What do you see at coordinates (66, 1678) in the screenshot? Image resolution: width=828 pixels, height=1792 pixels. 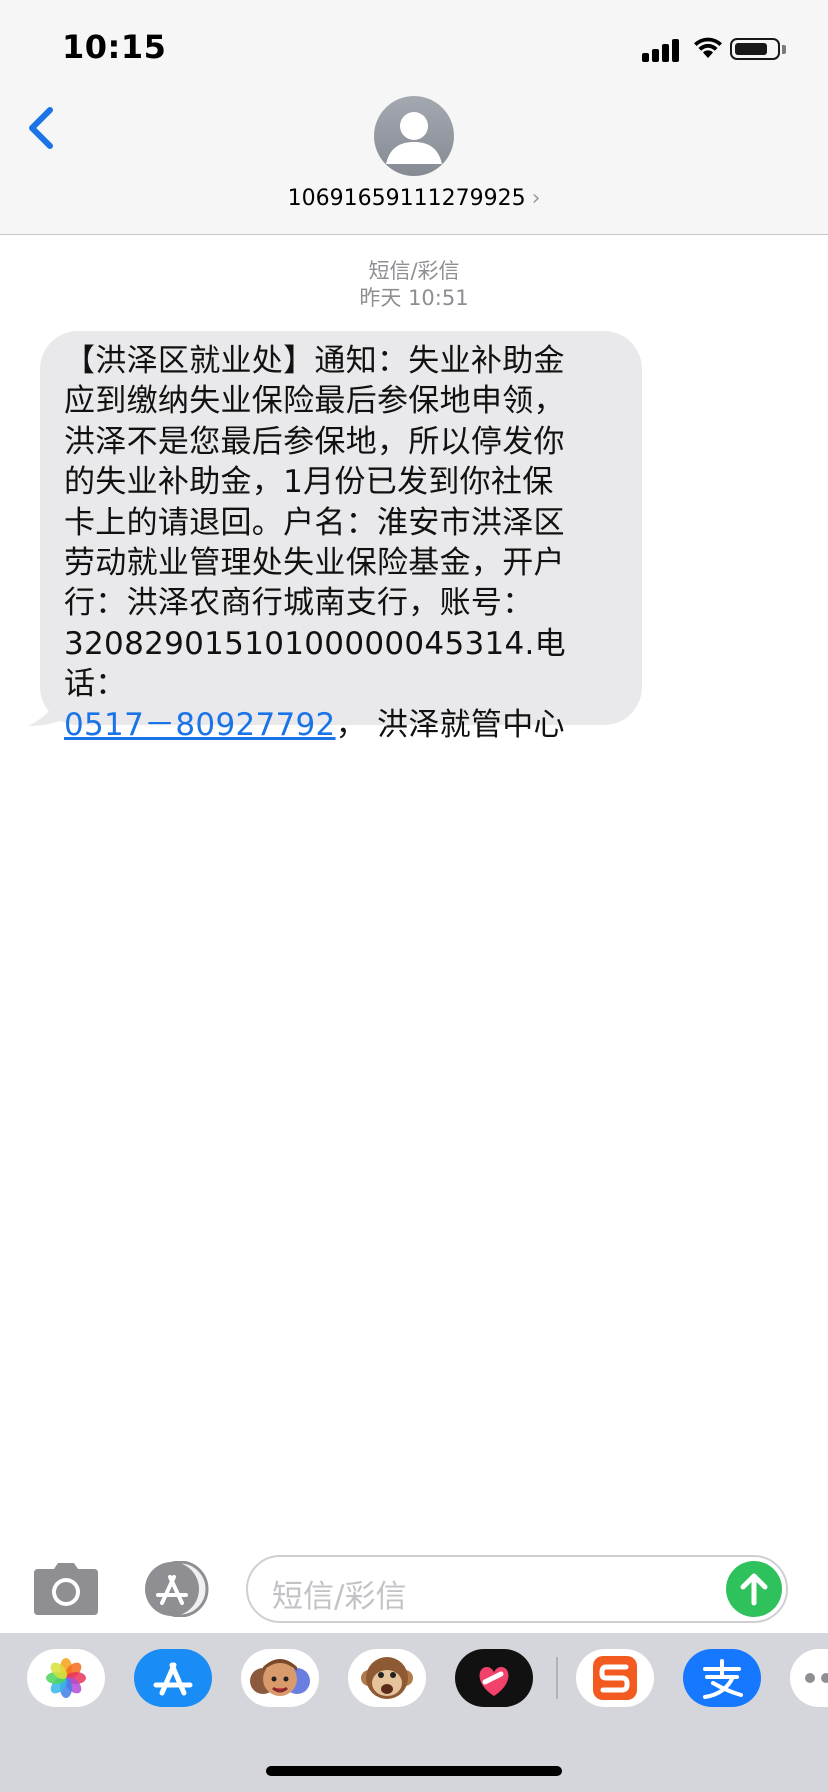 I see `photos-app-icon` at bounding box center [66, 1678].